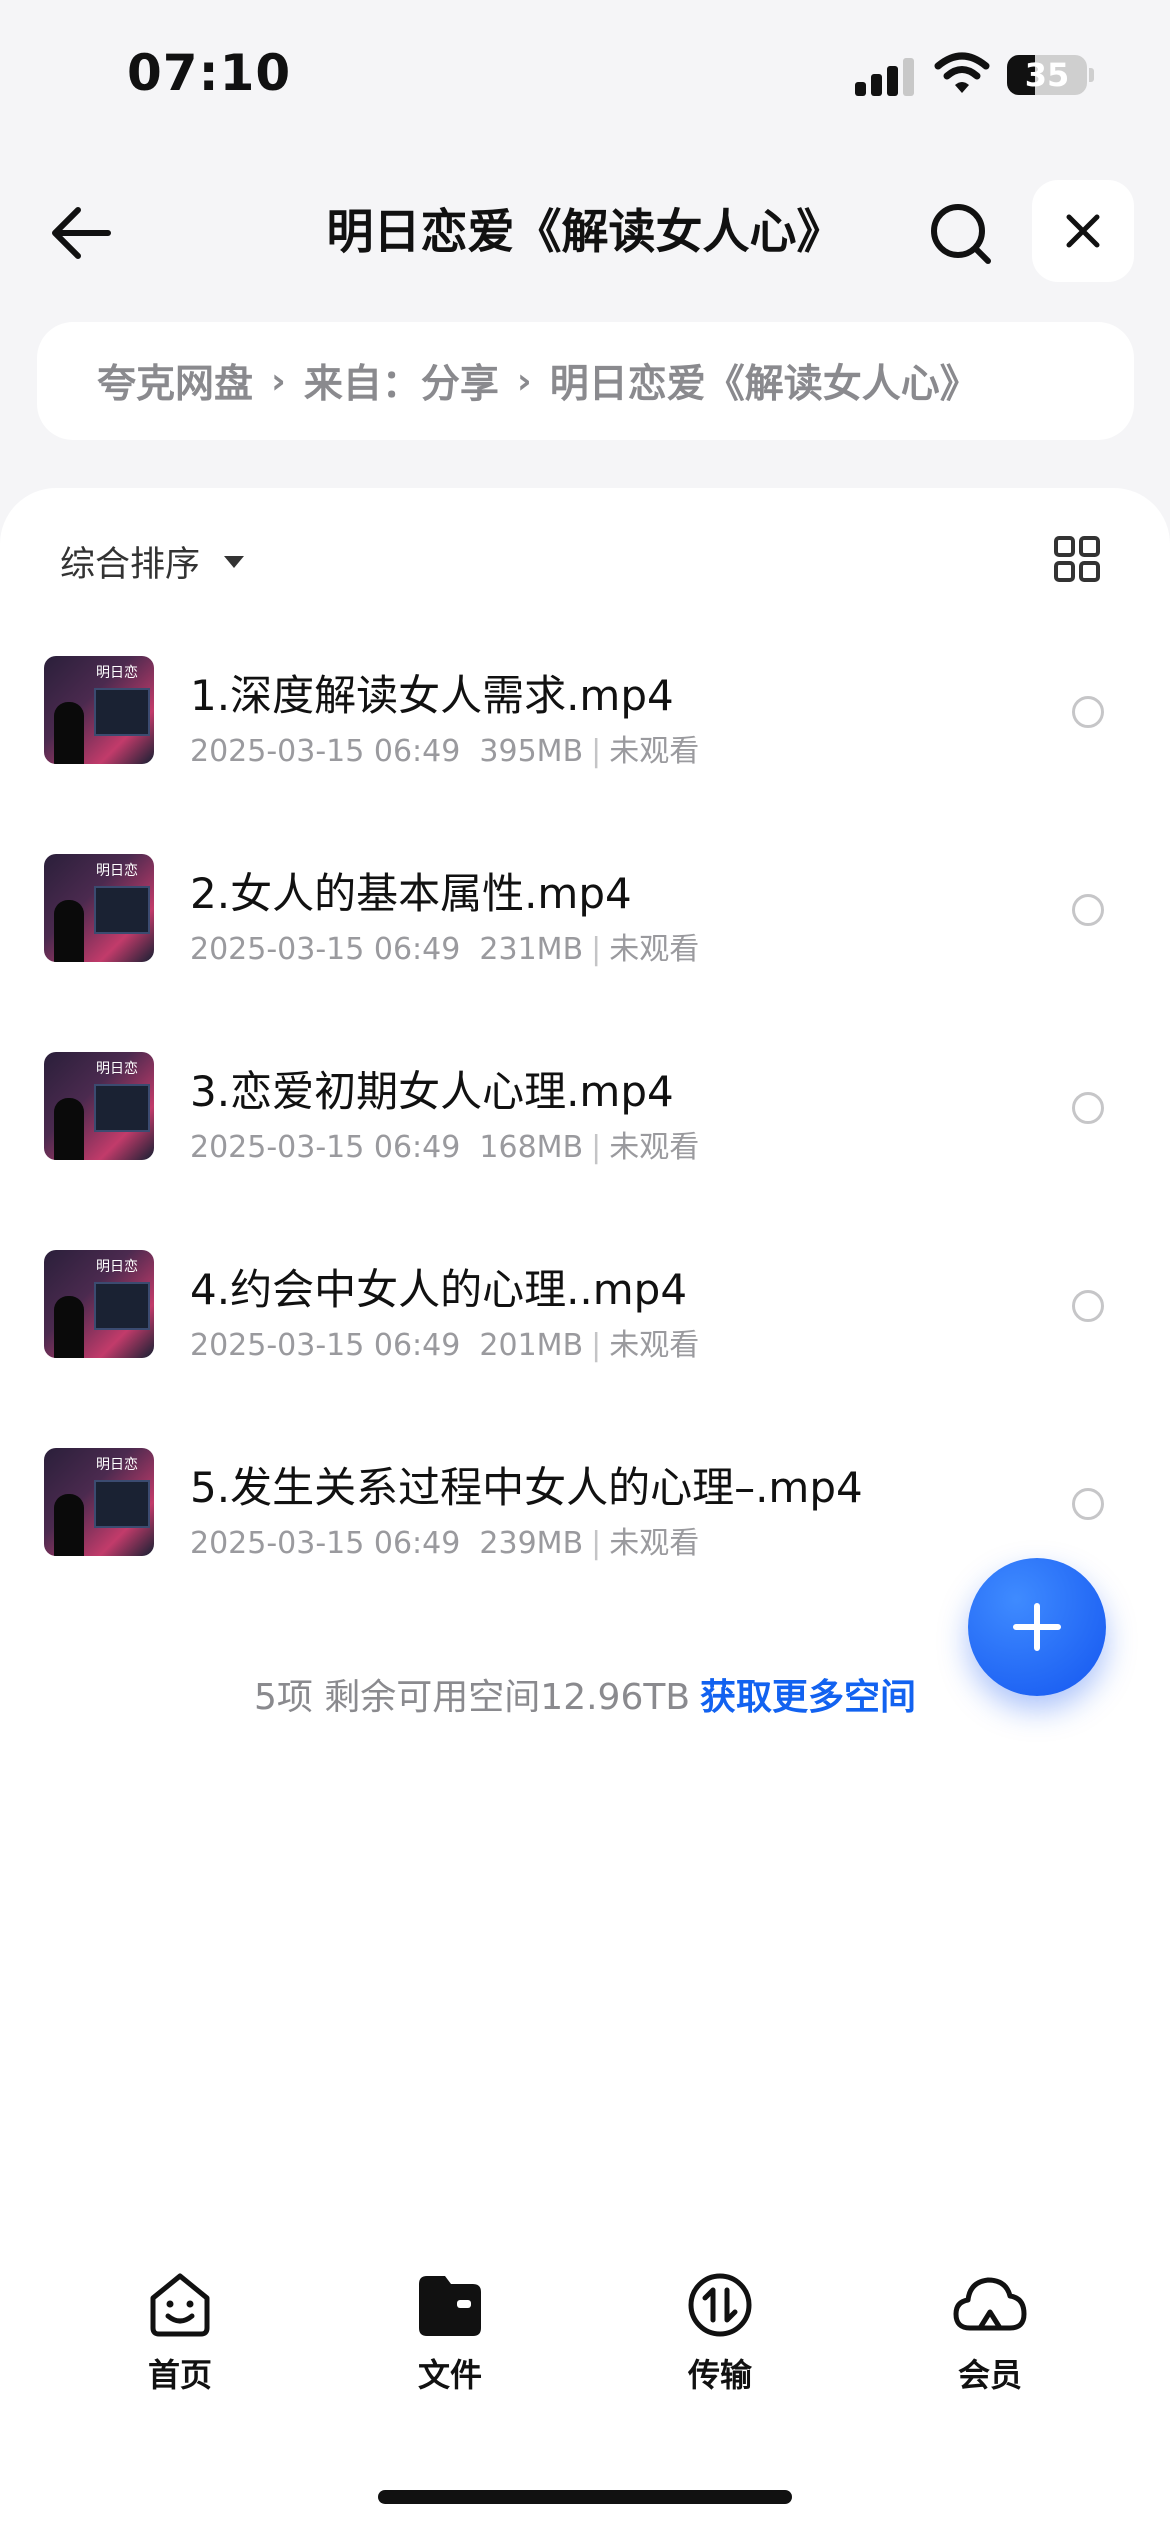 The image size is (1170, 2532). I want to click on breadcrumb: 夸克网盘 › 来自：分享 › 明日恋爱《解读女人心》, so click(585, 381).